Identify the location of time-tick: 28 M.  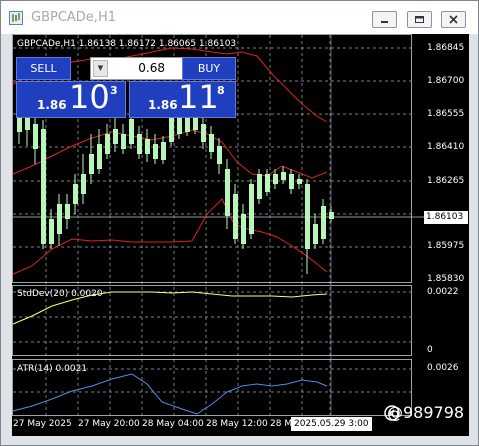
(281, 424).